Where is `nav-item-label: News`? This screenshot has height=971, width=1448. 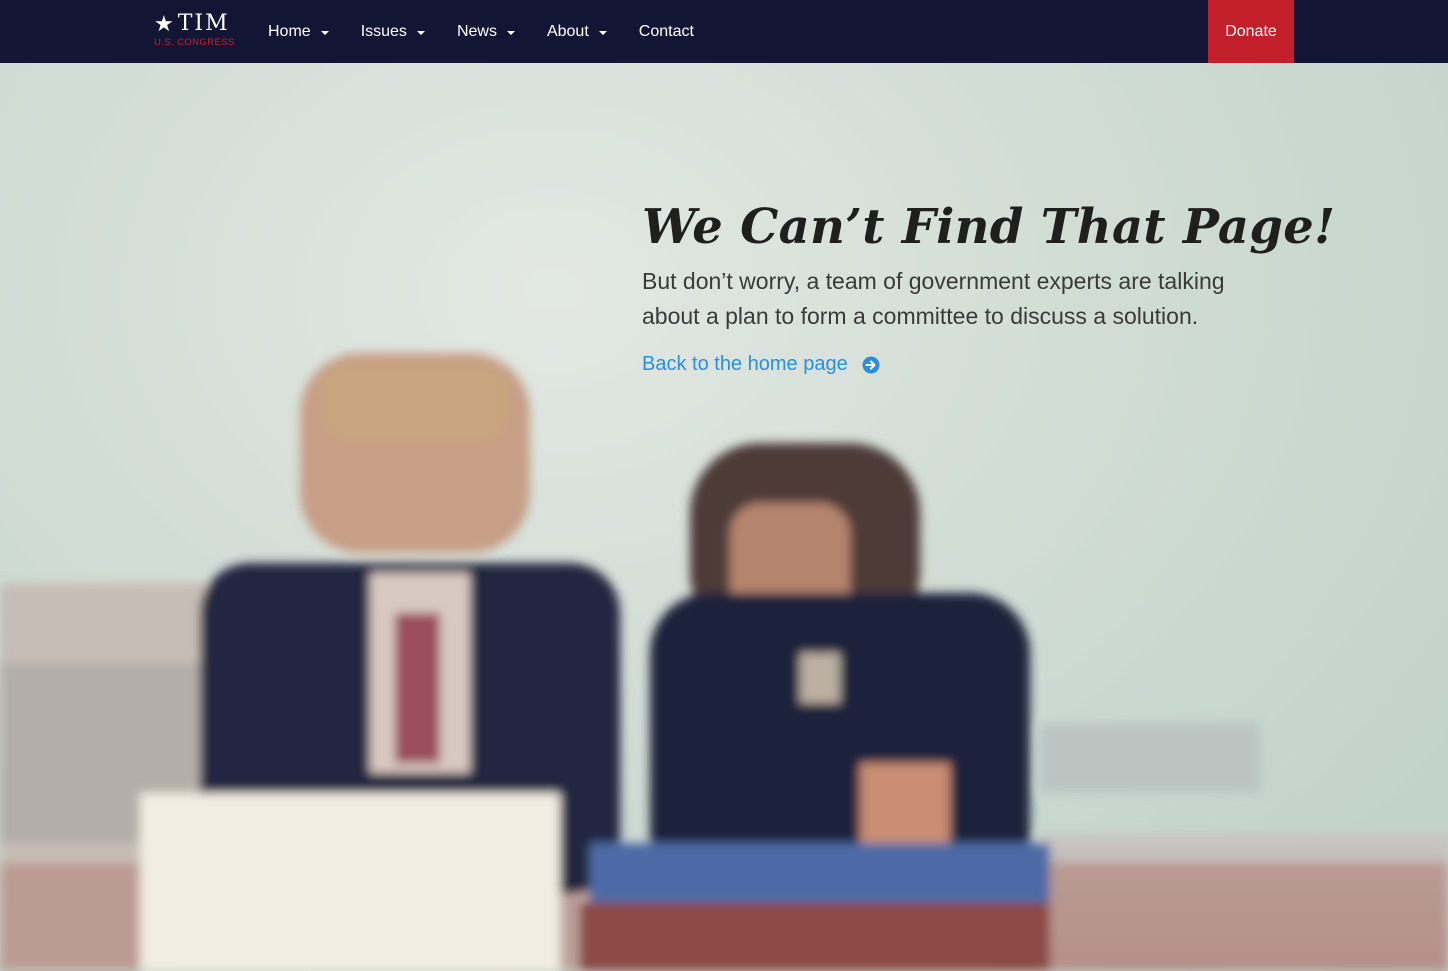 nav-item-label: News is located at coordinates (476, 31).